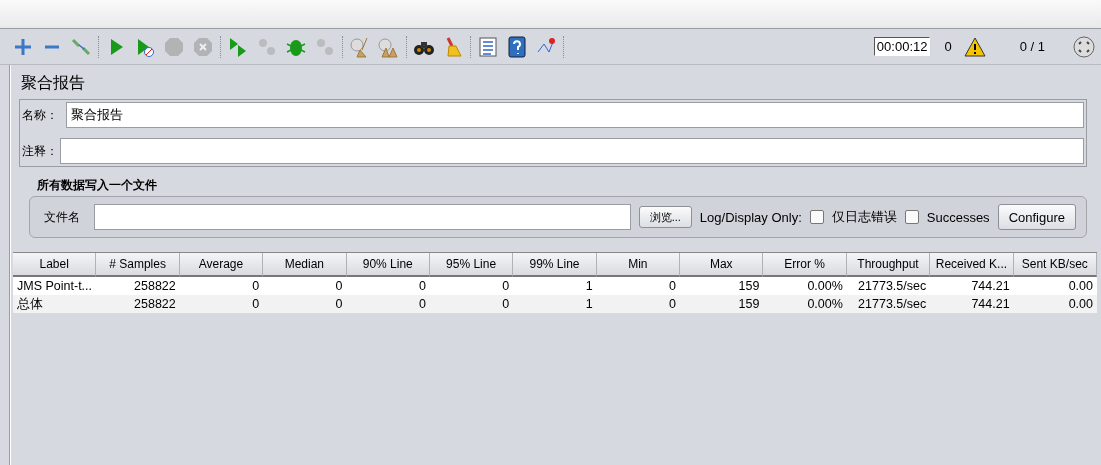 This screenshot has height=465, width=1101. What do you see at coordinates (40, 115) in the screenshot?
I see `name-label: 名称：` at bounding box center [40, 115].